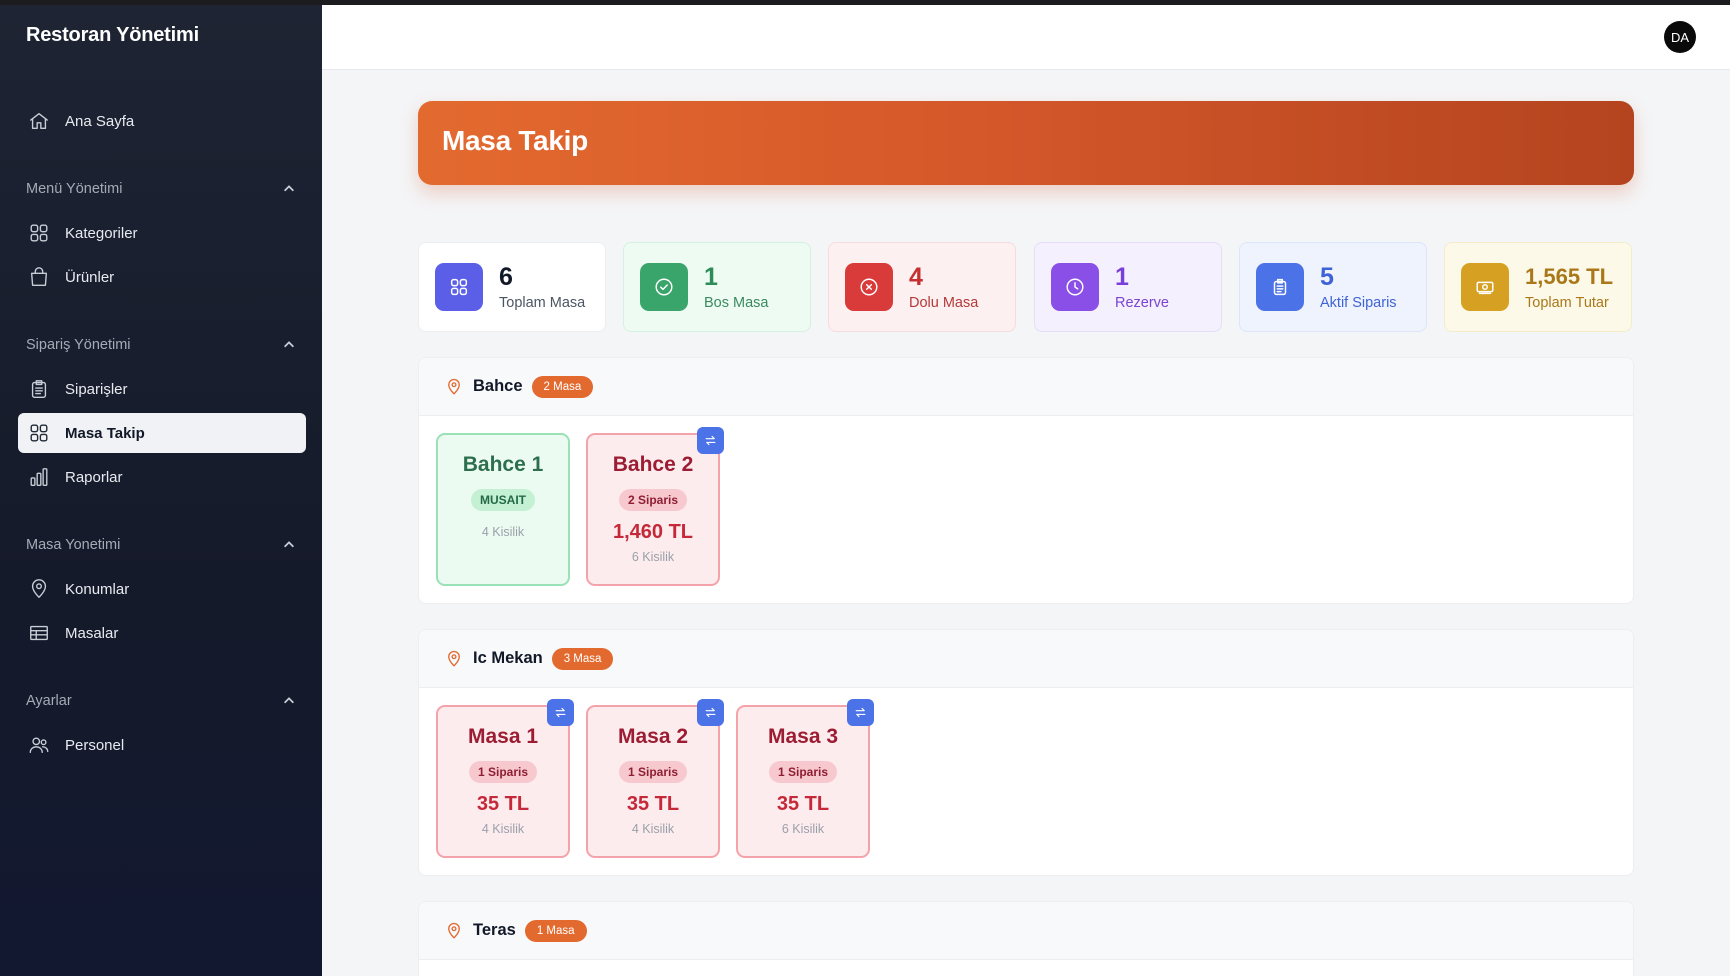 This screenshot has height=976, width=1730. I want to click on app-title: Restoran Yönetimi, so click(112, 35).